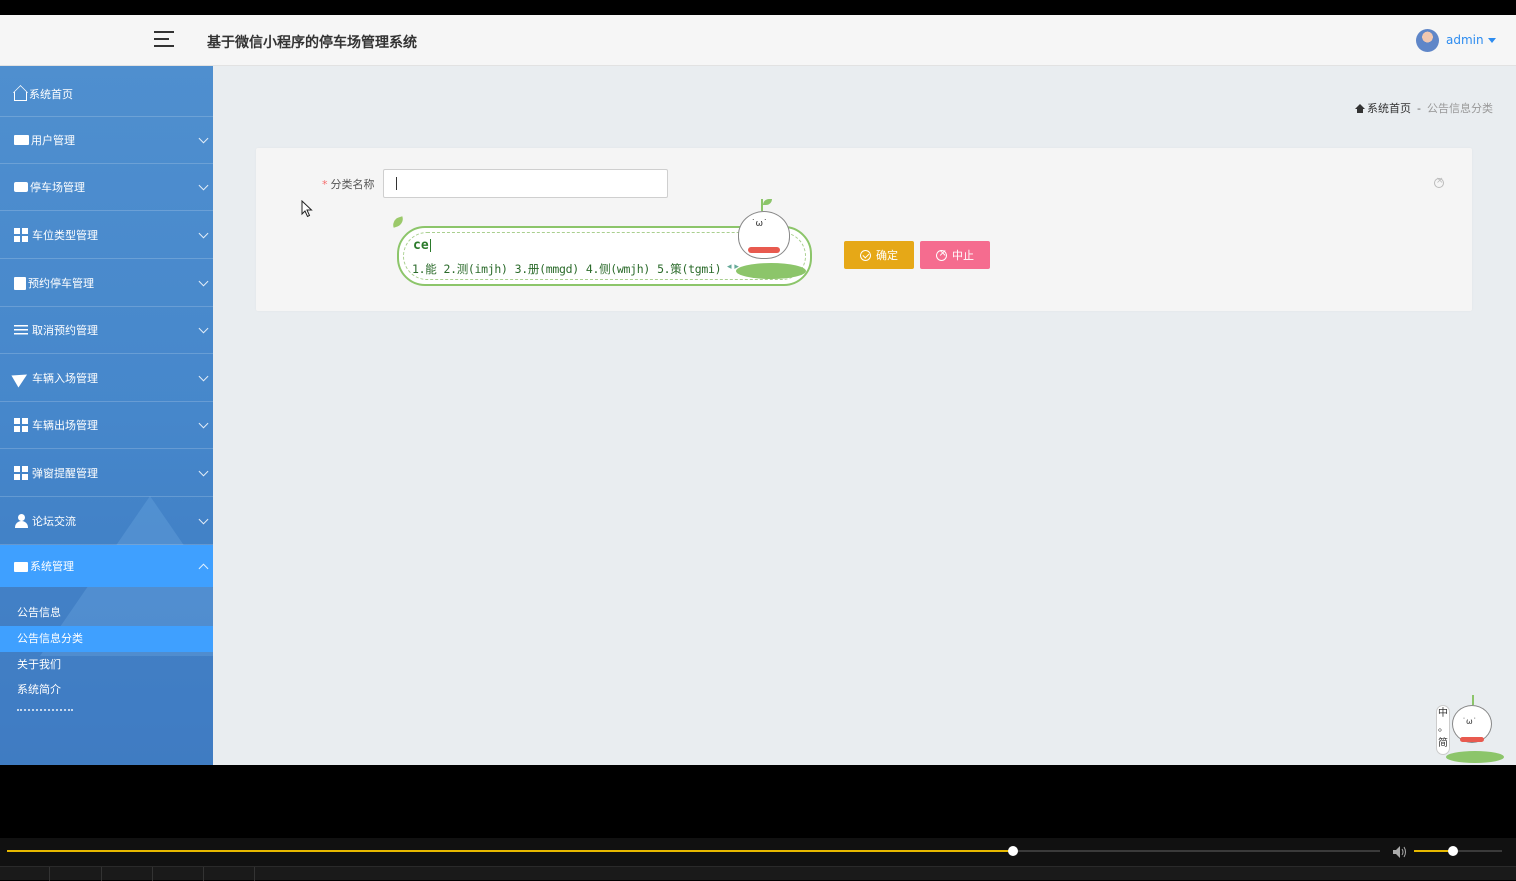  Describe the element at coordinates (65, 378) in the screenshot. I see `sidebar-item-label: 车辆入场管理` at that location.